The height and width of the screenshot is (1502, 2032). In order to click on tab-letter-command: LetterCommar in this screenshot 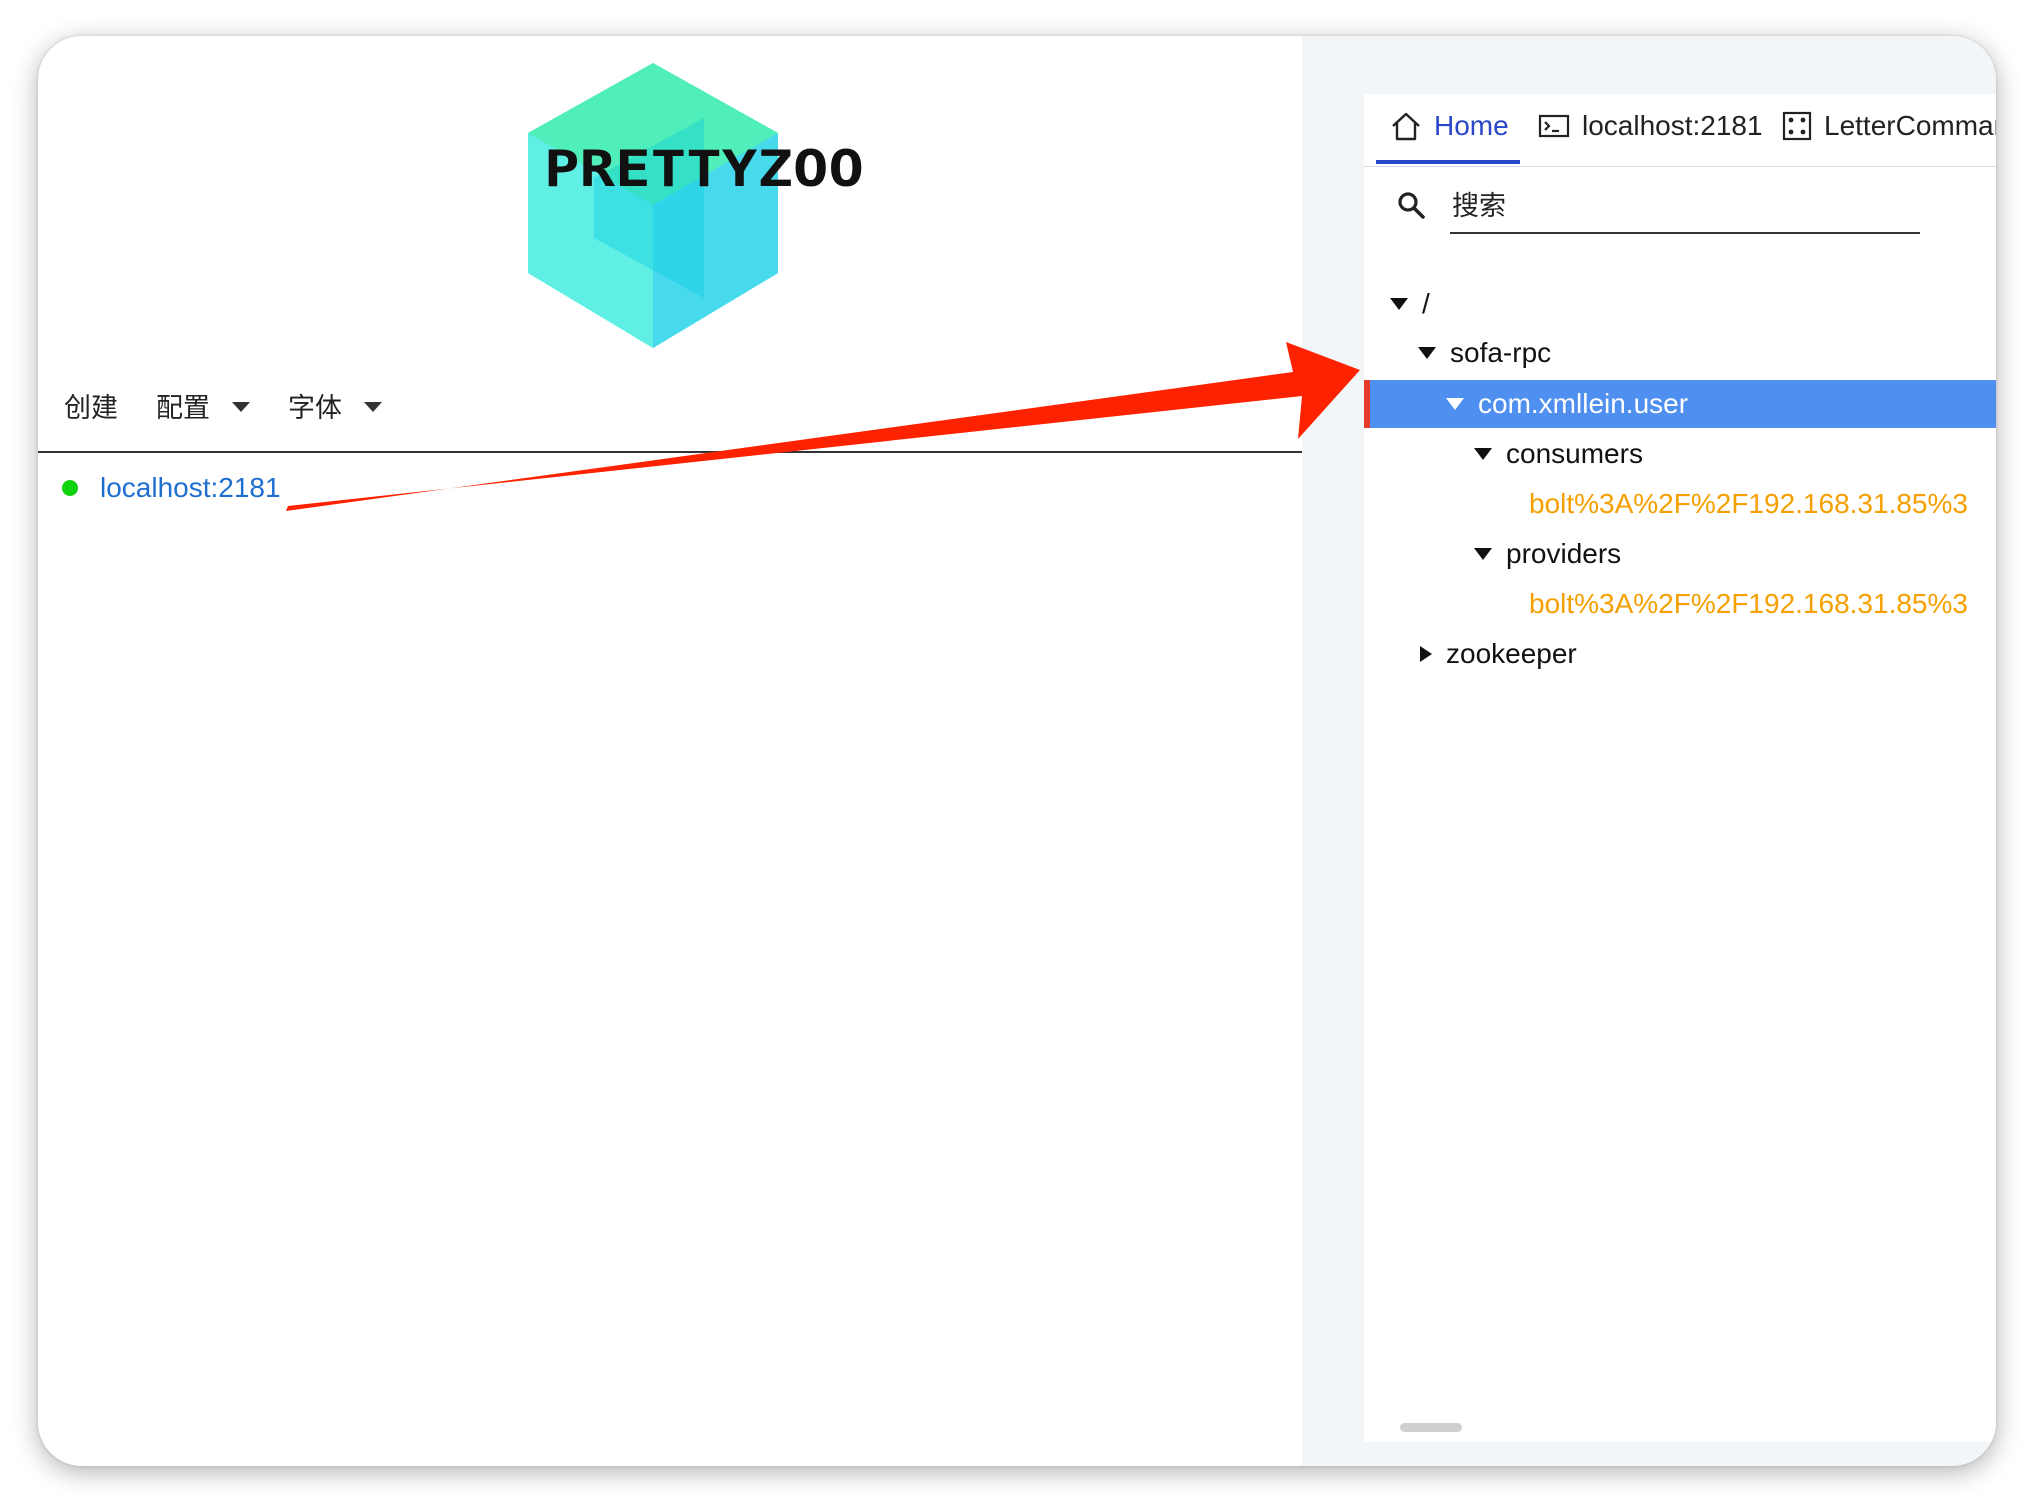, I will do `click(1889, 126)`.